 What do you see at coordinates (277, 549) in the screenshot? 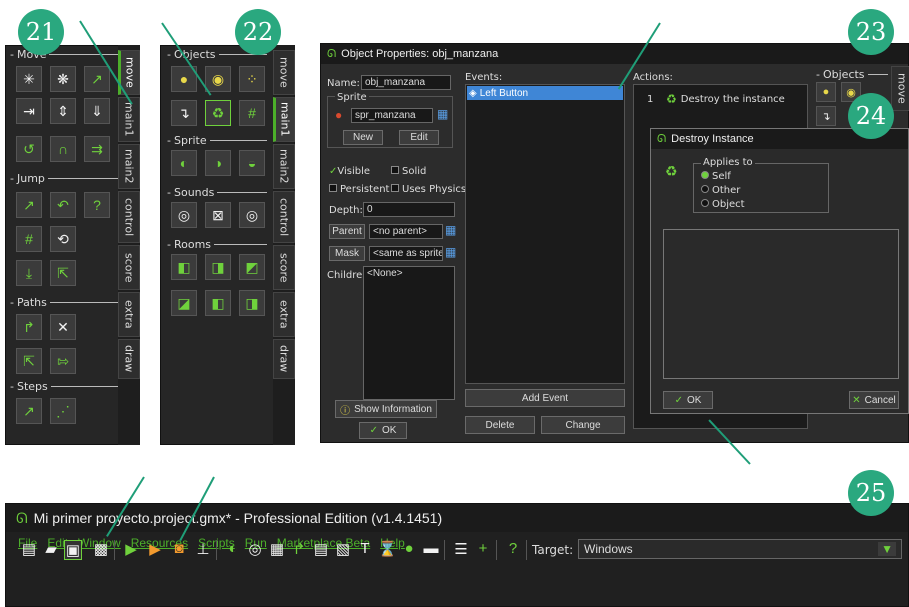
I see `create-background-icon: ▦` at bounding box center [277, 549].